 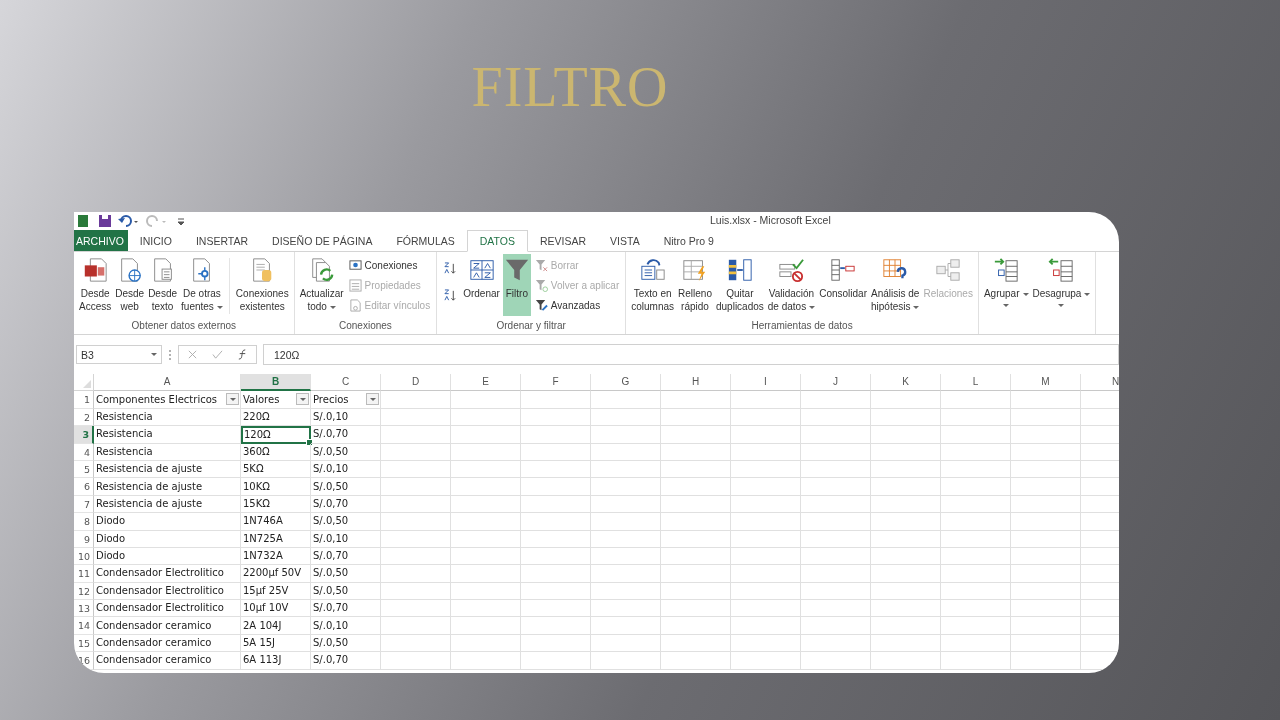 I want to click on row-header: 14, so click(x=84, y=626).